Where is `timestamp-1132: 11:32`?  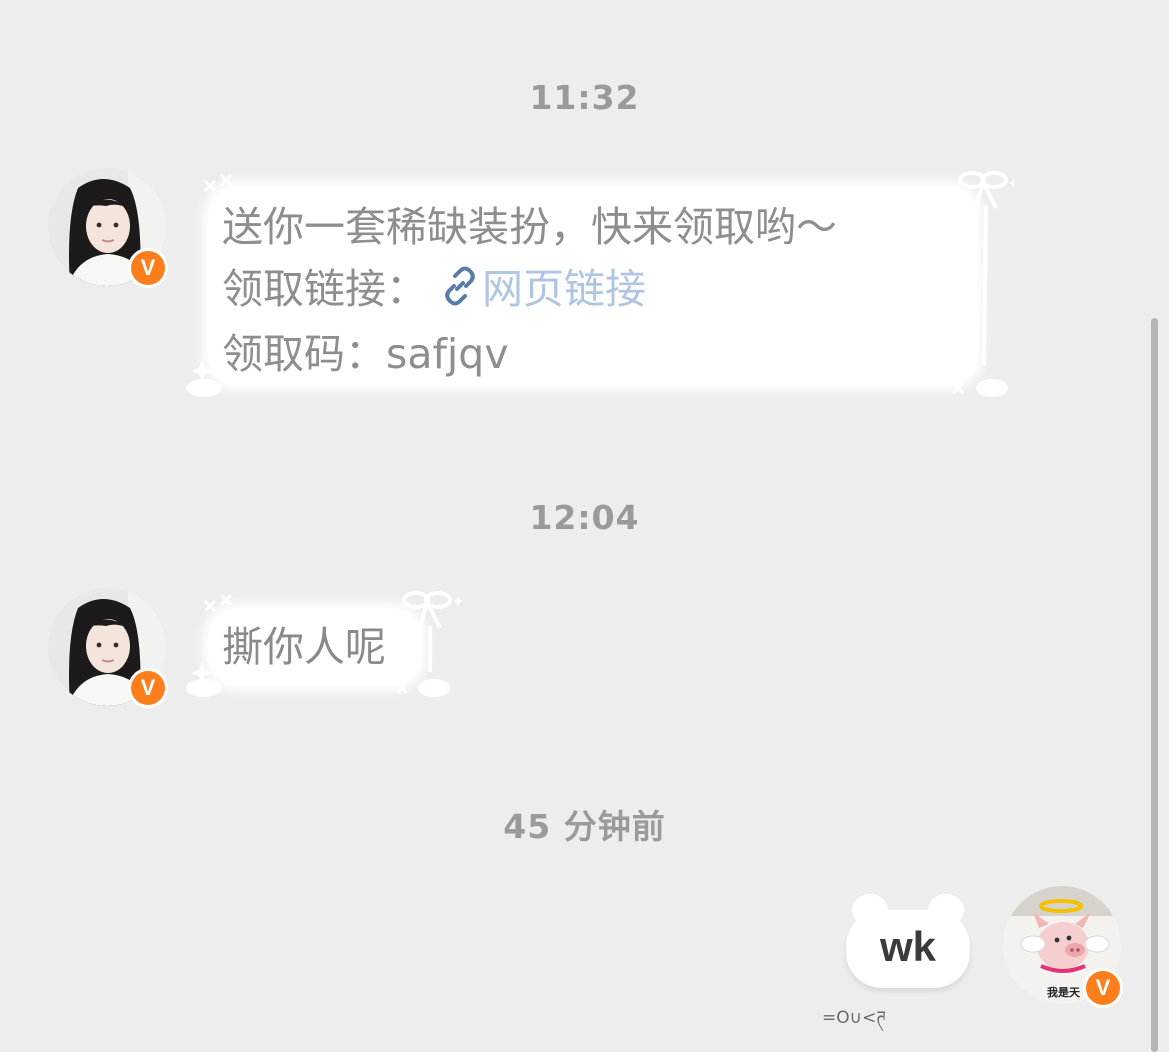
timestamp-1132: 11:32 is located at coordinates (584, 97).